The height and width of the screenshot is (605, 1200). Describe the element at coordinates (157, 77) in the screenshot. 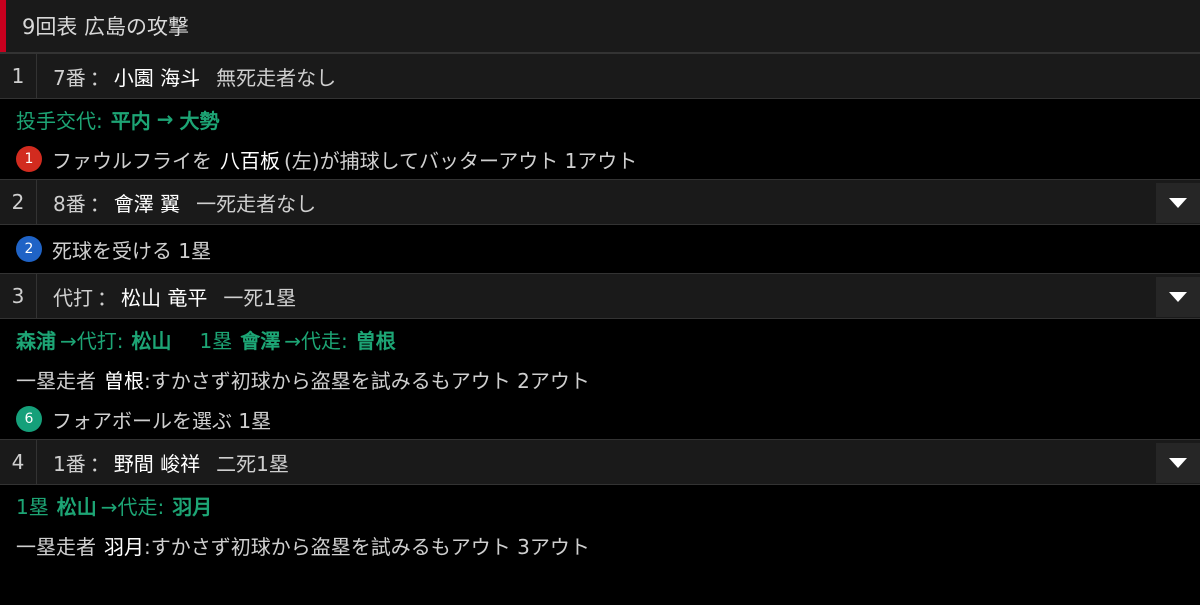

I see `batter-name: 小園 海斗` at that location.